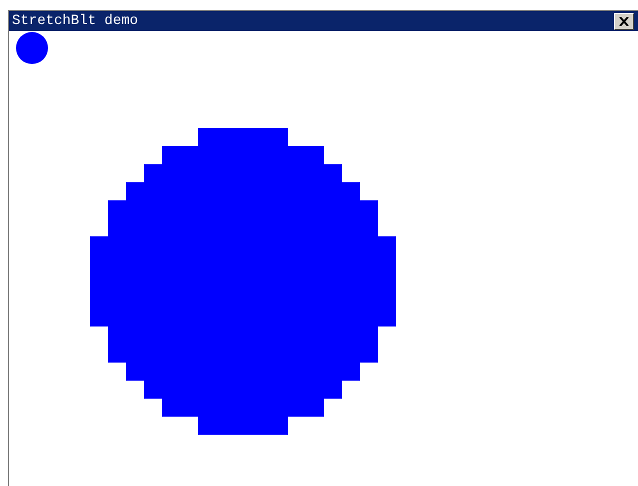 This screenshot has width=638, height=486. I want to click on close-button, so click(624, 21).